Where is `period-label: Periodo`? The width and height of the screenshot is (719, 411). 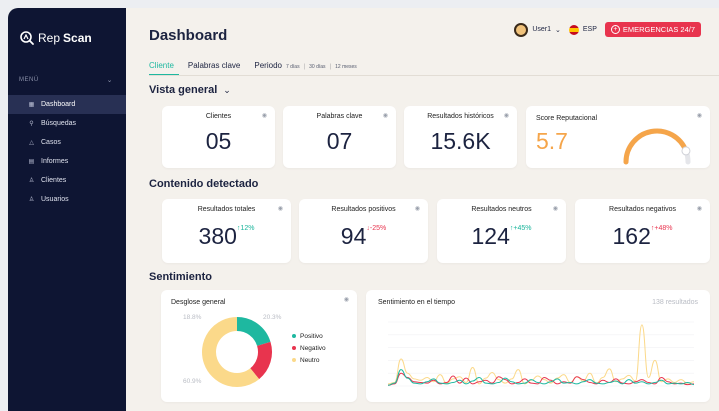 period-label: Periodo is located at coordinates (268, 65).